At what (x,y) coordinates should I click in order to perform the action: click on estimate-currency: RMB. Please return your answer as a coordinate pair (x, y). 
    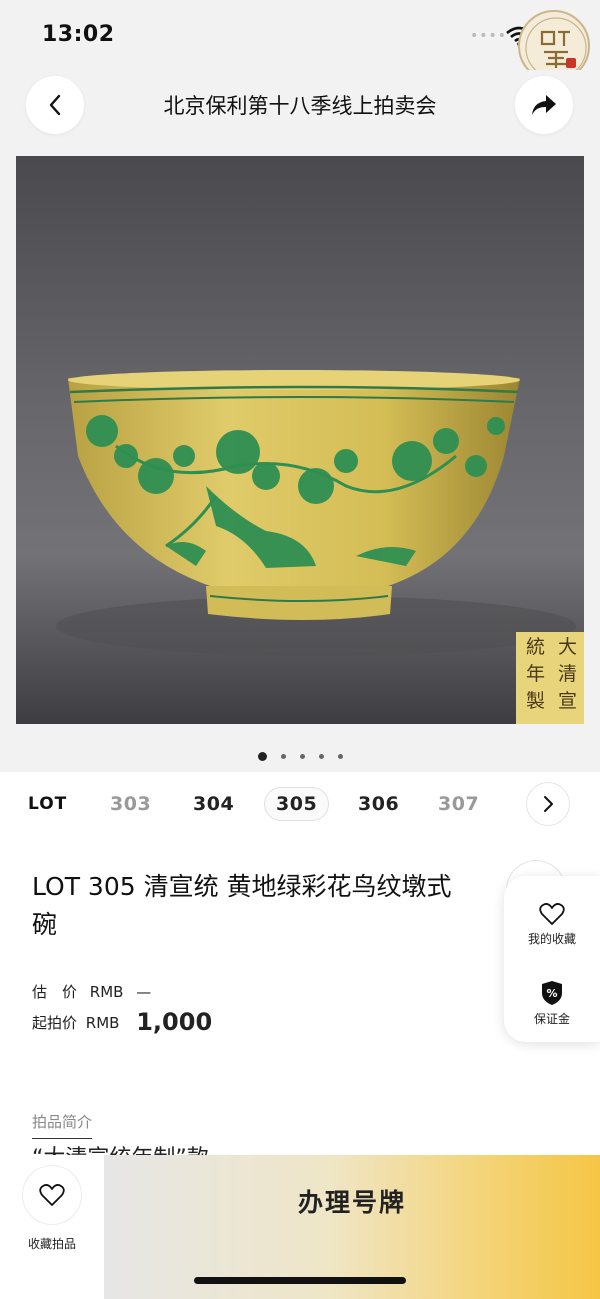
    Looking at the image, I should click on (106, 992).